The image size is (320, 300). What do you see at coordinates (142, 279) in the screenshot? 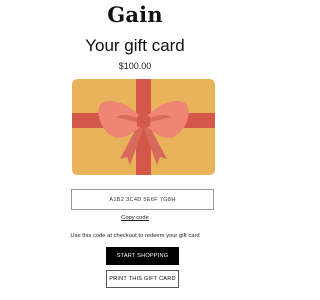
I see `print-gift-card-button: PRINT THIS GIFT CARD` at bounding box center [142, 279].